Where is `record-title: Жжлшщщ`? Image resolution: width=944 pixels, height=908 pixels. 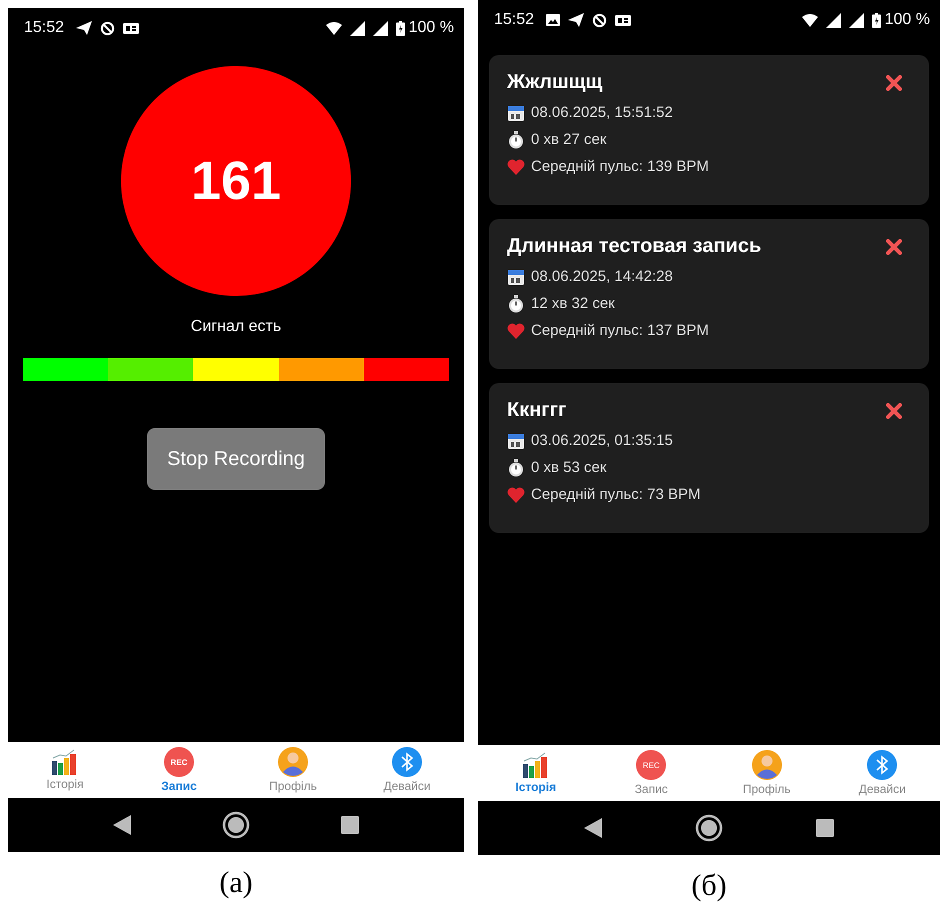 record-title: Жжлшщщ is located at coordinates (554, 82).